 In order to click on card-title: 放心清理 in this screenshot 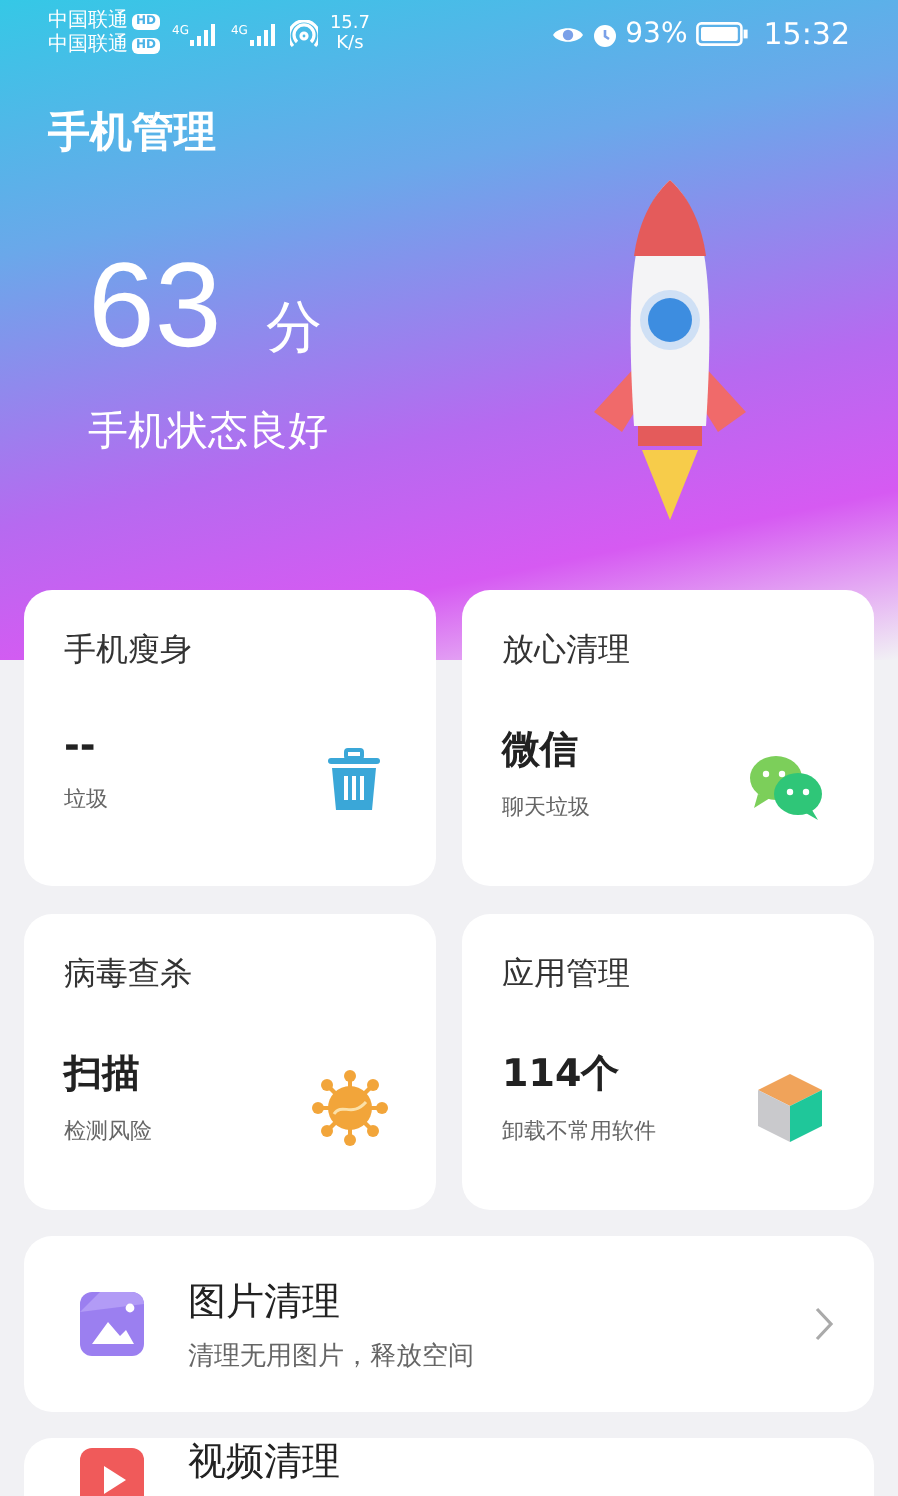, I will do `click(567, 651)`.